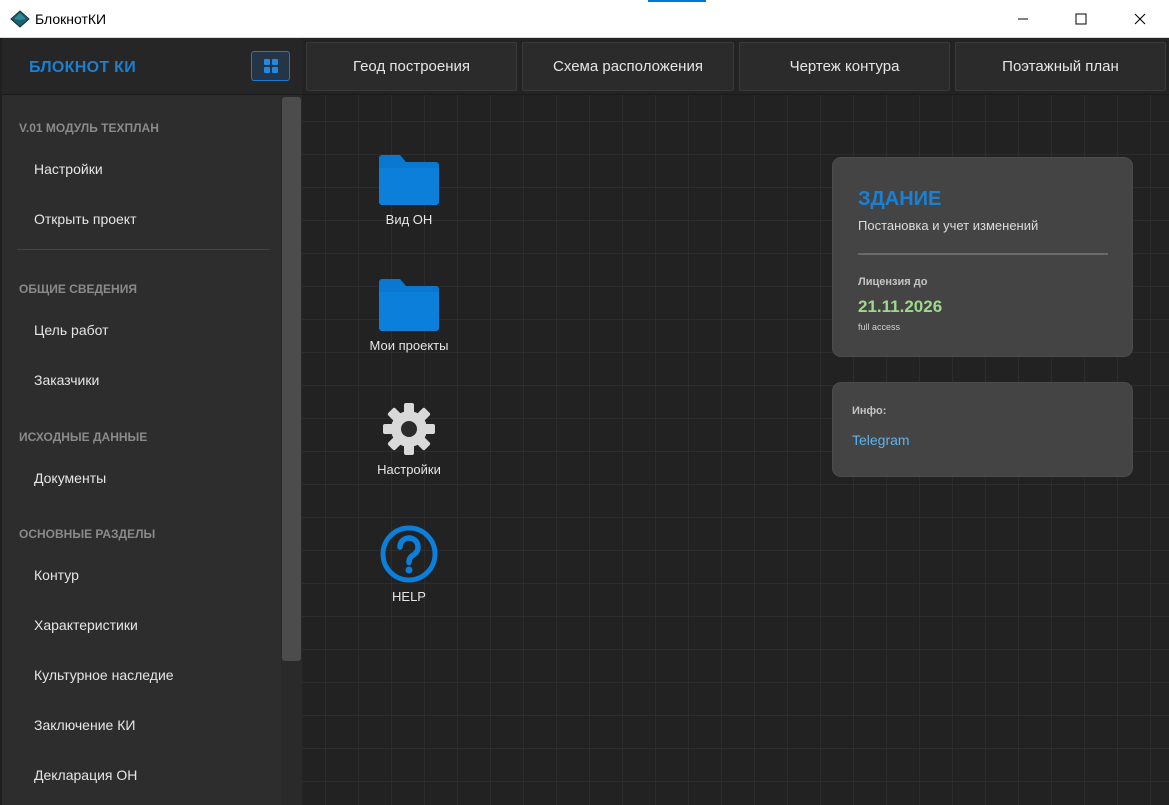 The height and width of the screenshot is (805, 1169). I want to click on scrollbar-thumb, so click(291, 379).